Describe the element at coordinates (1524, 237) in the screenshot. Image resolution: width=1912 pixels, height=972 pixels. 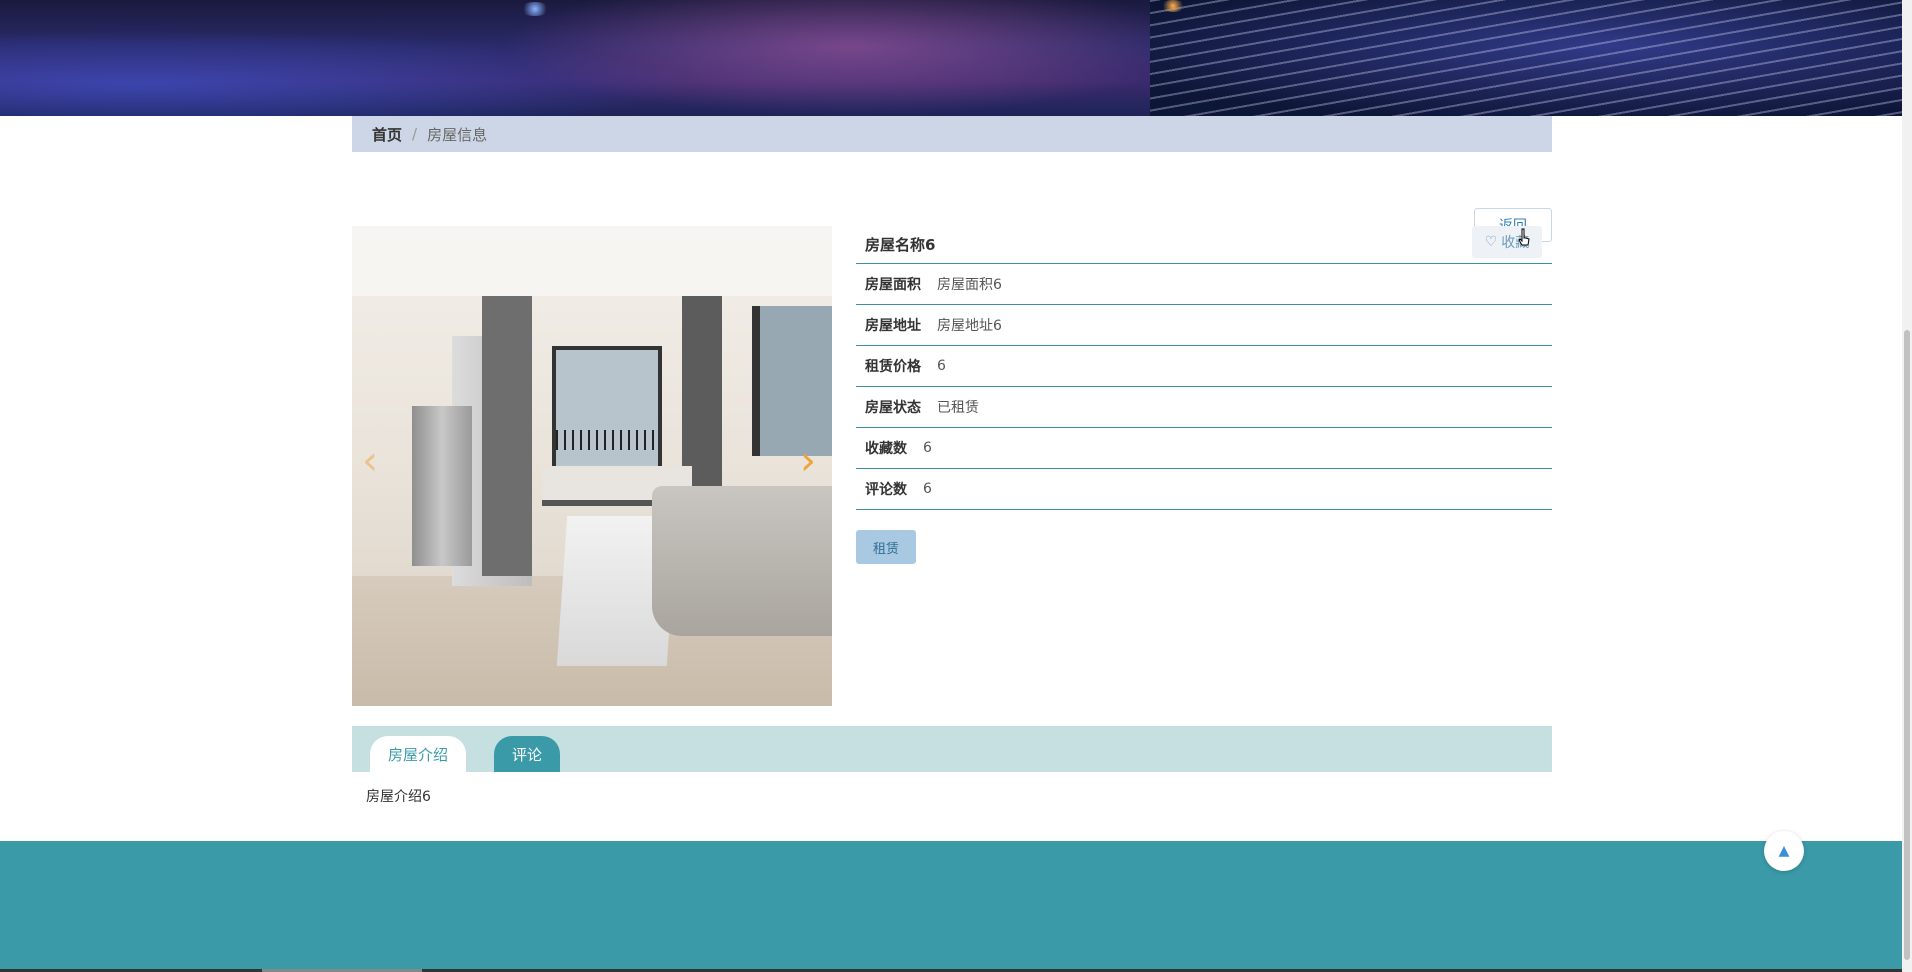
I see `mouse-cursor-icon` at that location.